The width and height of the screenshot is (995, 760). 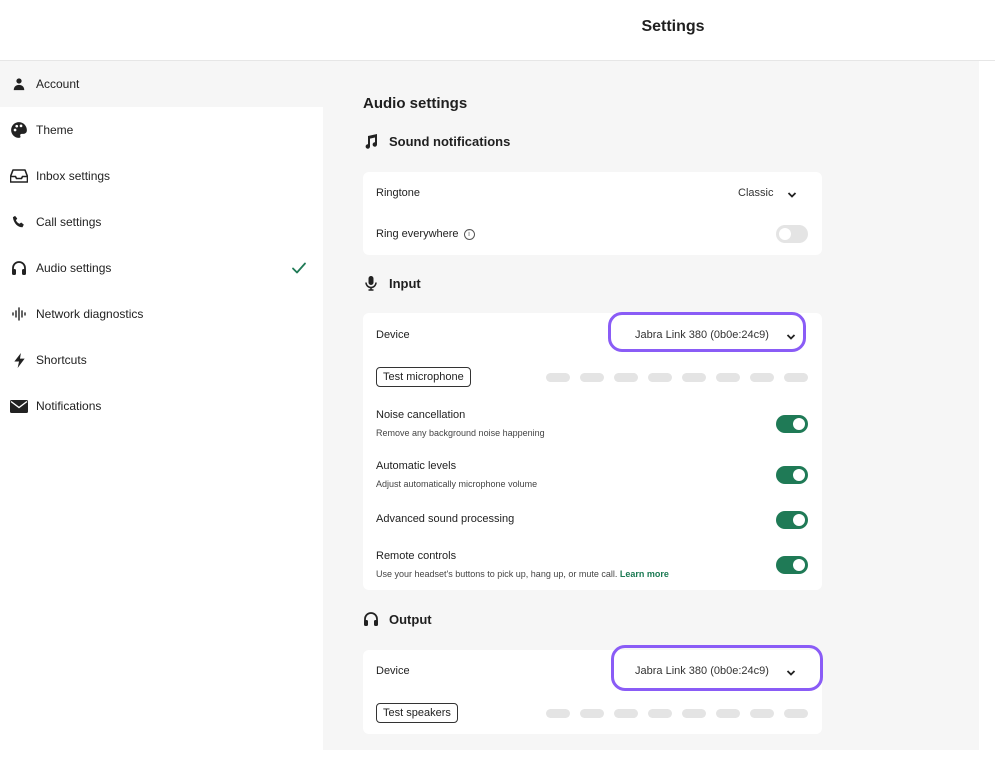 What do you see at coordinates (592, 213) in the screenshot?
I see `sound-card: Ringtone Classic Ring everywhere i` at bounding box center [592, 213].